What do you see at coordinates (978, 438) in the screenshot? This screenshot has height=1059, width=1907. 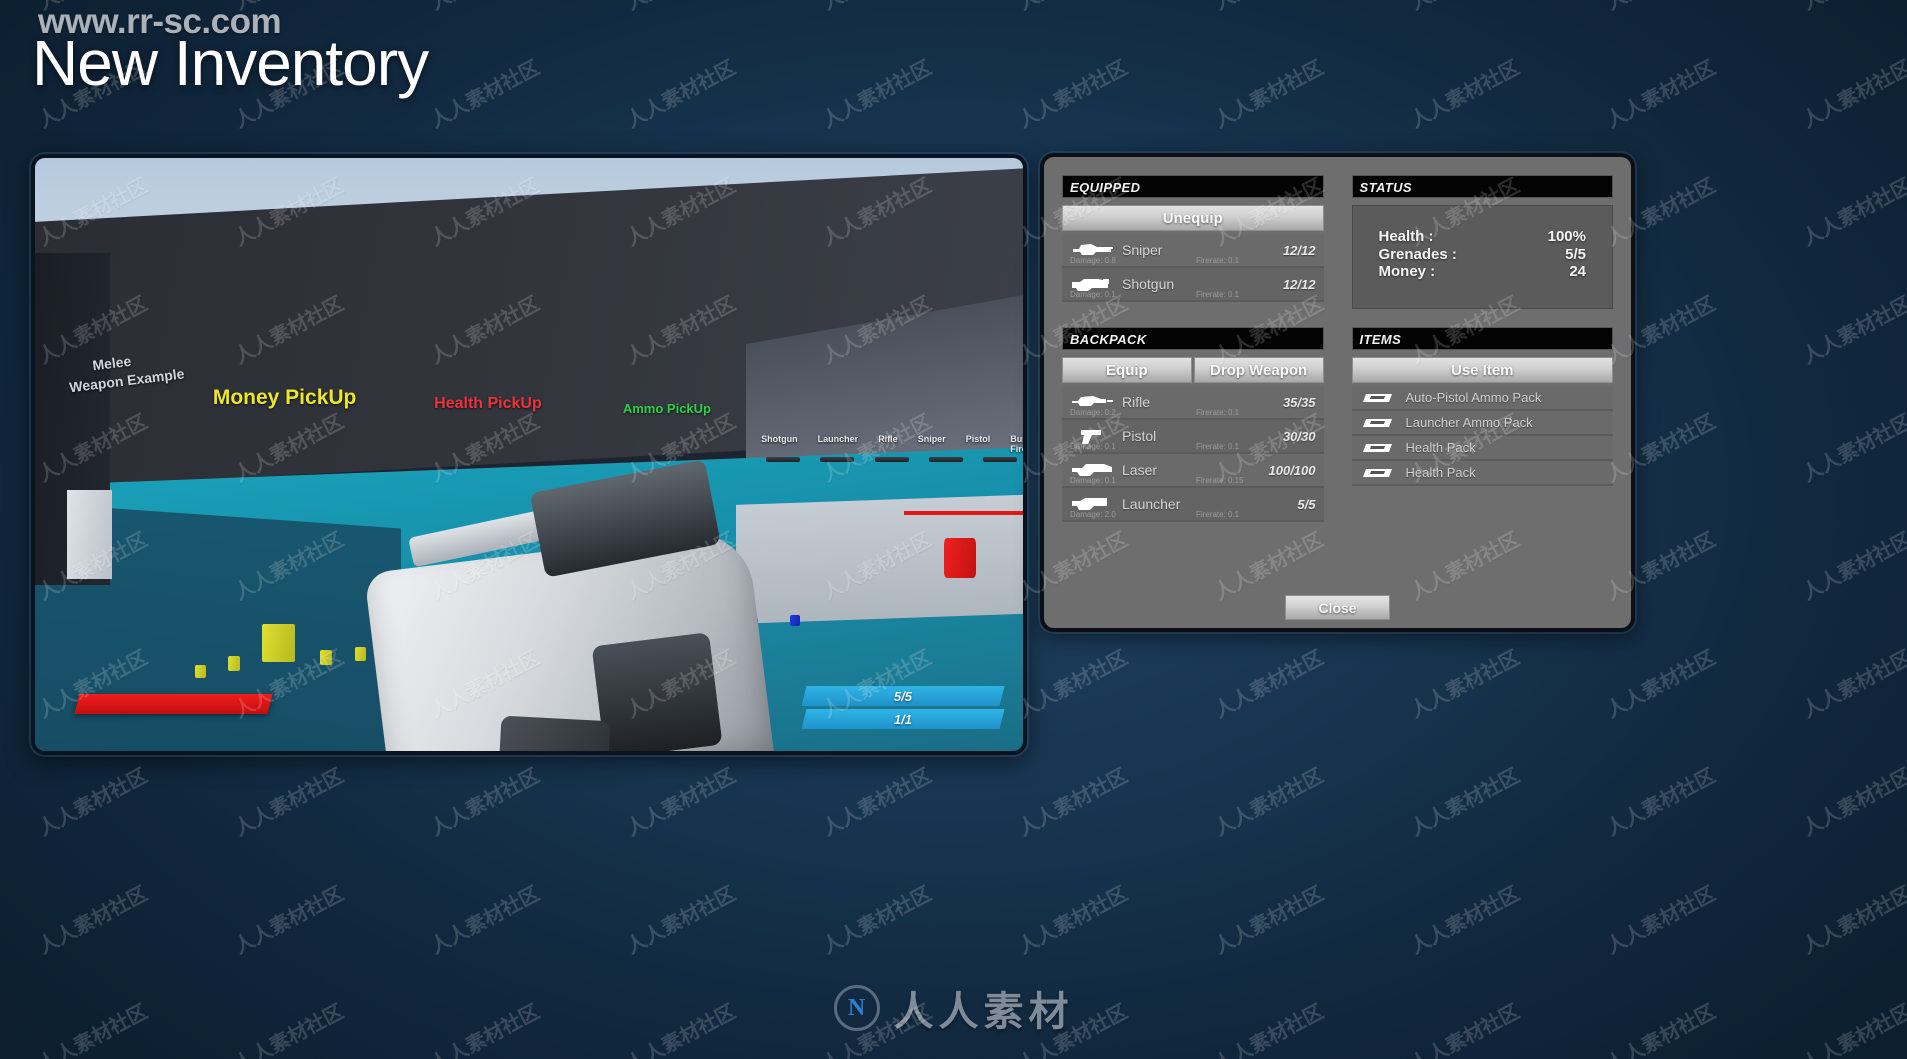 I see `rack-label-pistol: Pistol` at bounding box center [978, 438].